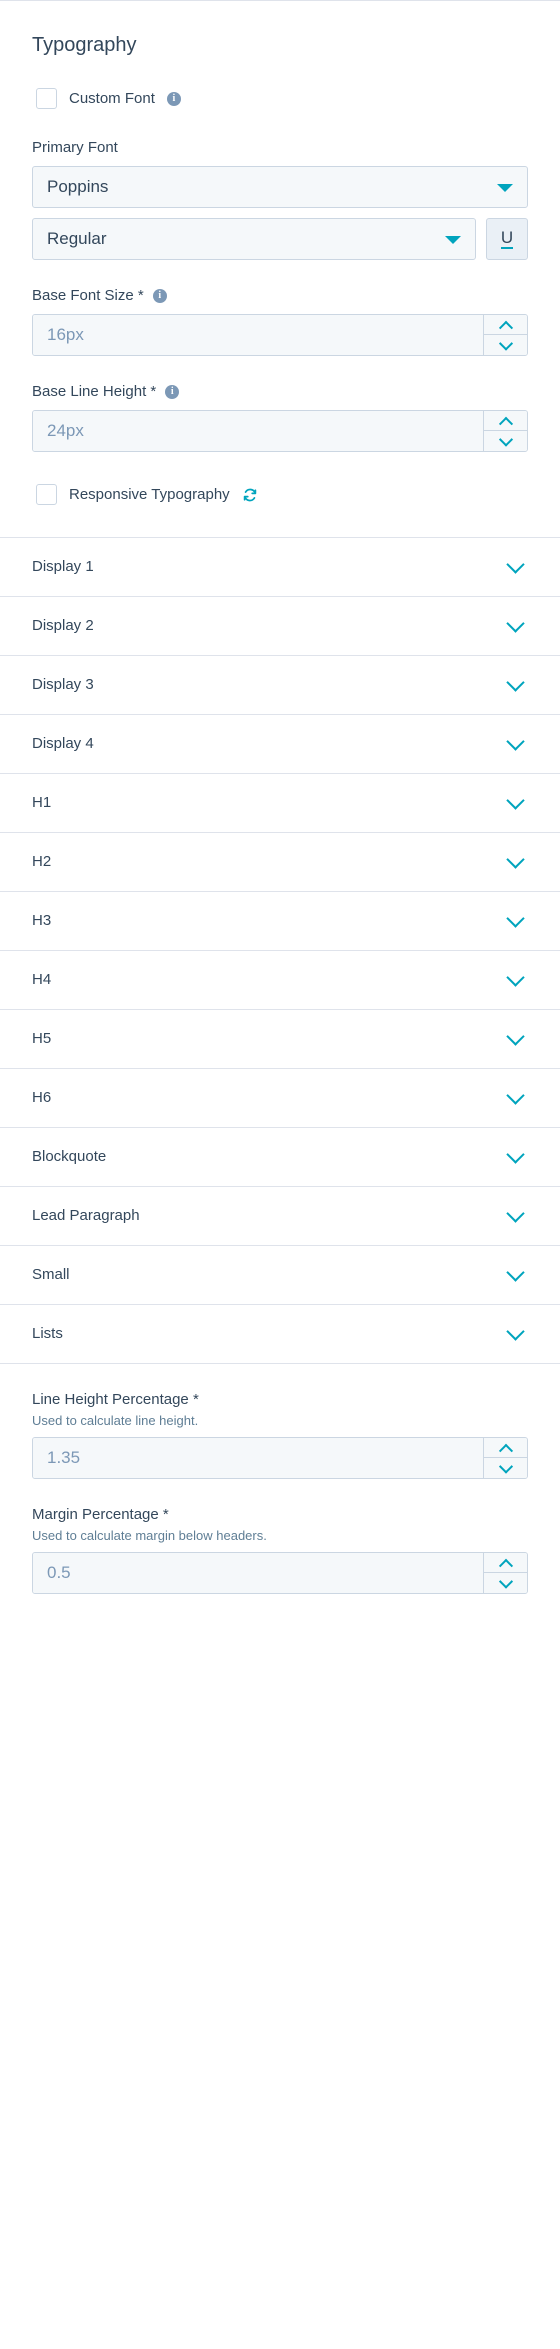 This screenshot has width=560, height=2349. Describe the element at coordinates (280, 684) in the screenshot. I see `accordion-item-2: Display 3` at that location.